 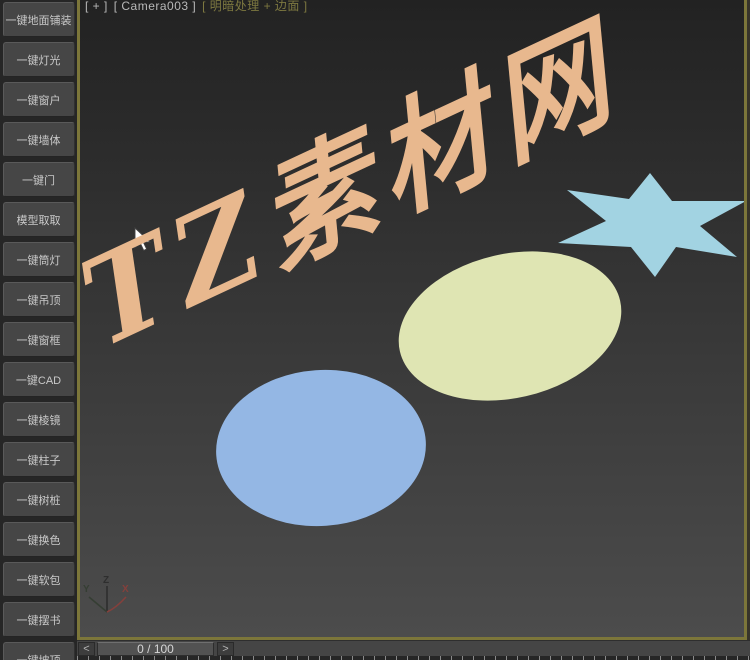 I want to click on sidebar-button-stump: 一键树桩, so click(x=38, y=499).